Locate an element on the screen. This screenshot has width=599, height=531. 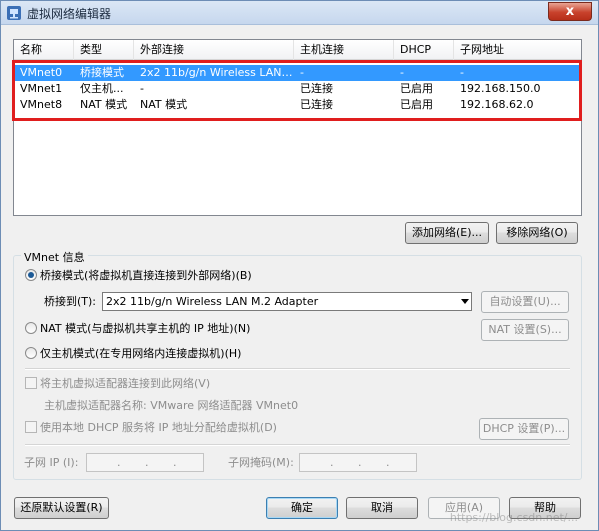
ok-button: 确定 is located at coordinates (302, 508).